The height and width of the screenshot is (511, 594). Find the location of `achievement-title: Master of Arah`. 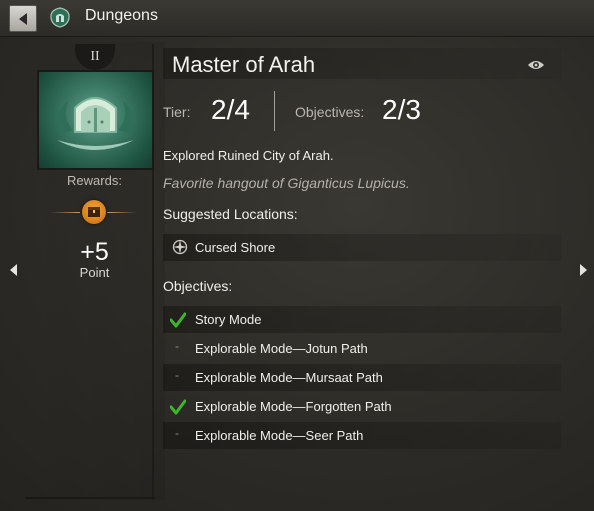

achievement-title: Master of Arah is located at coordinates (244, 64).